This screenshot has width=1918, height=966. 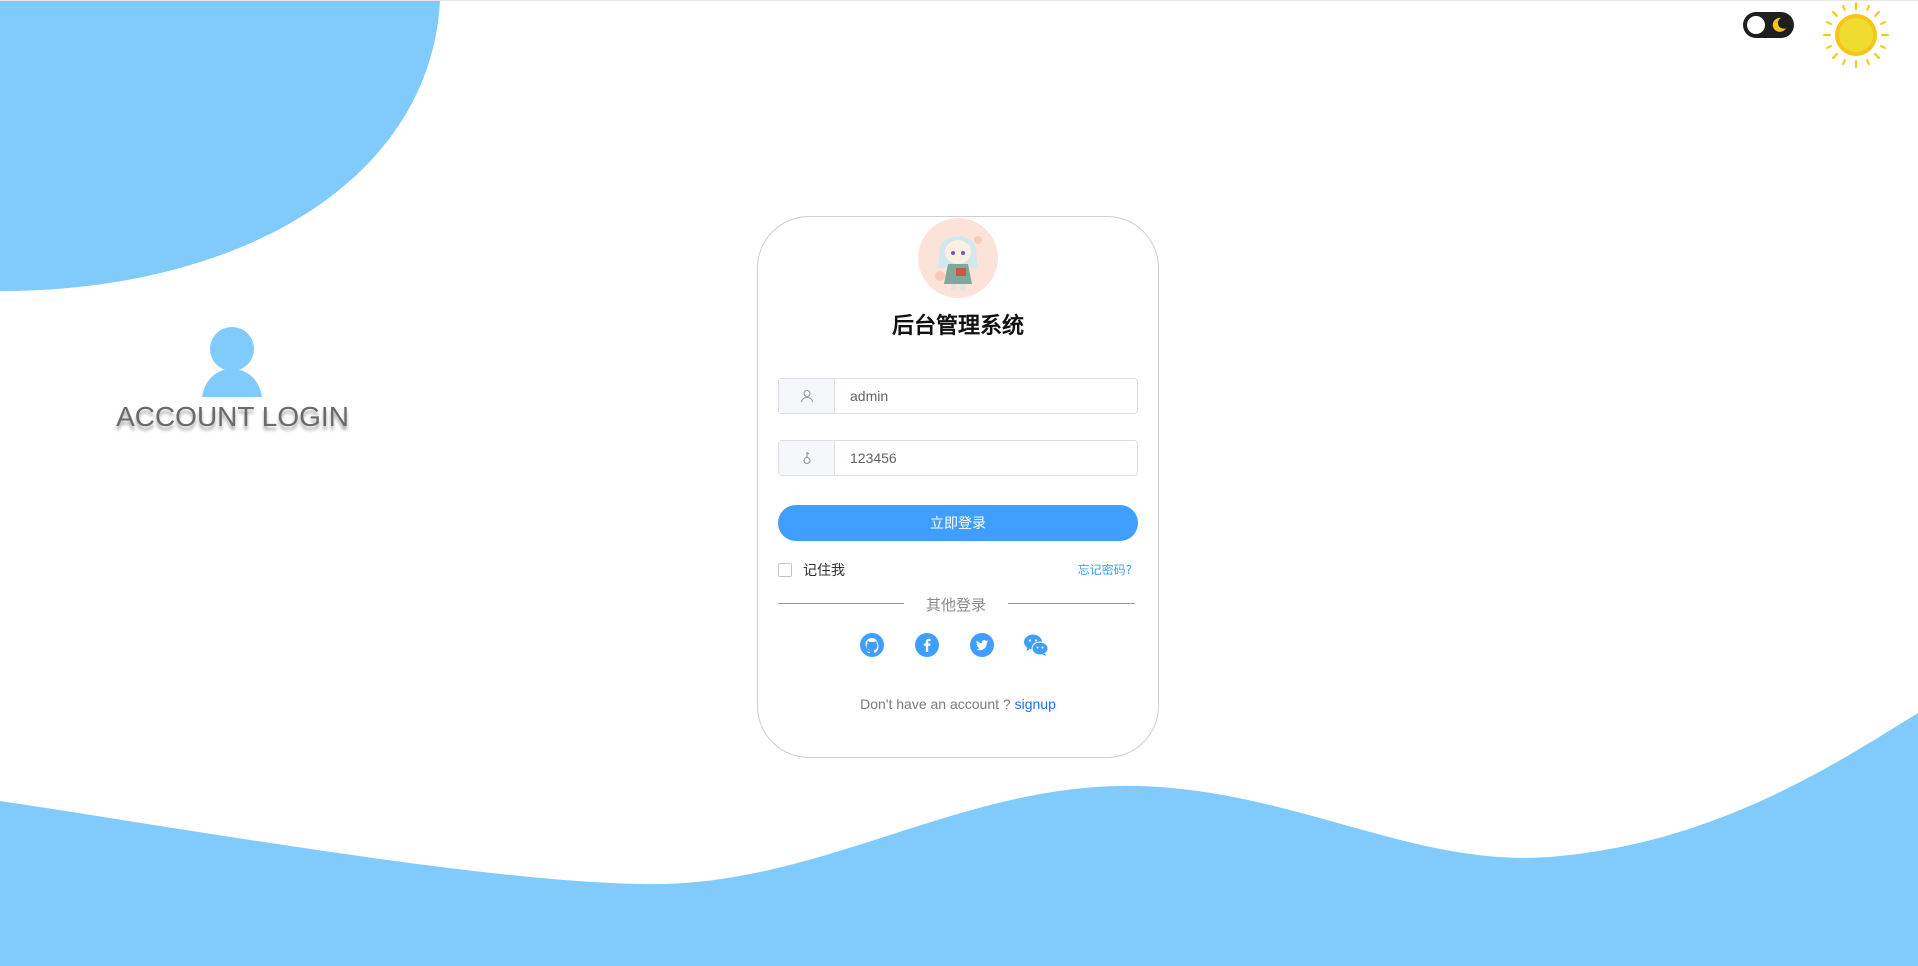 What do you see at coordinates (1756, 25) in the screenshot?
I see `toggle-knob` at bounding box center [1756, 25].